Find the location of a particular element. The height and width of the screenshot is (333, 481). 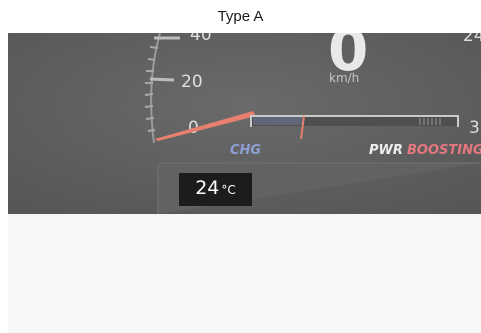

chg-label: CHG is located at coordinates (245, 150).